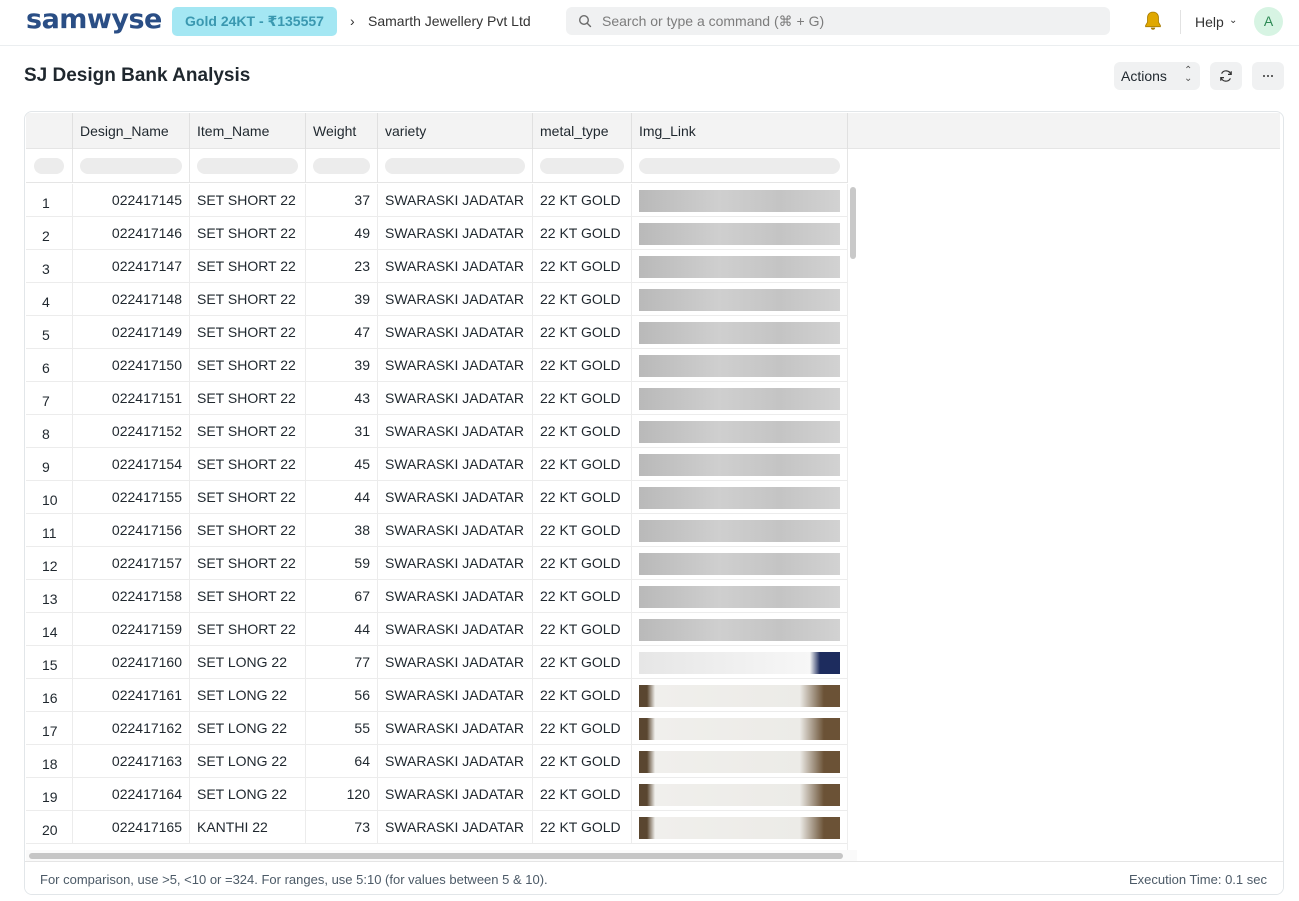 This screenshot has height=901, width=1299. Describe the element at coordinates (131, 728) in the screenshot. I see `cell-design-name: 022417162` at that location.